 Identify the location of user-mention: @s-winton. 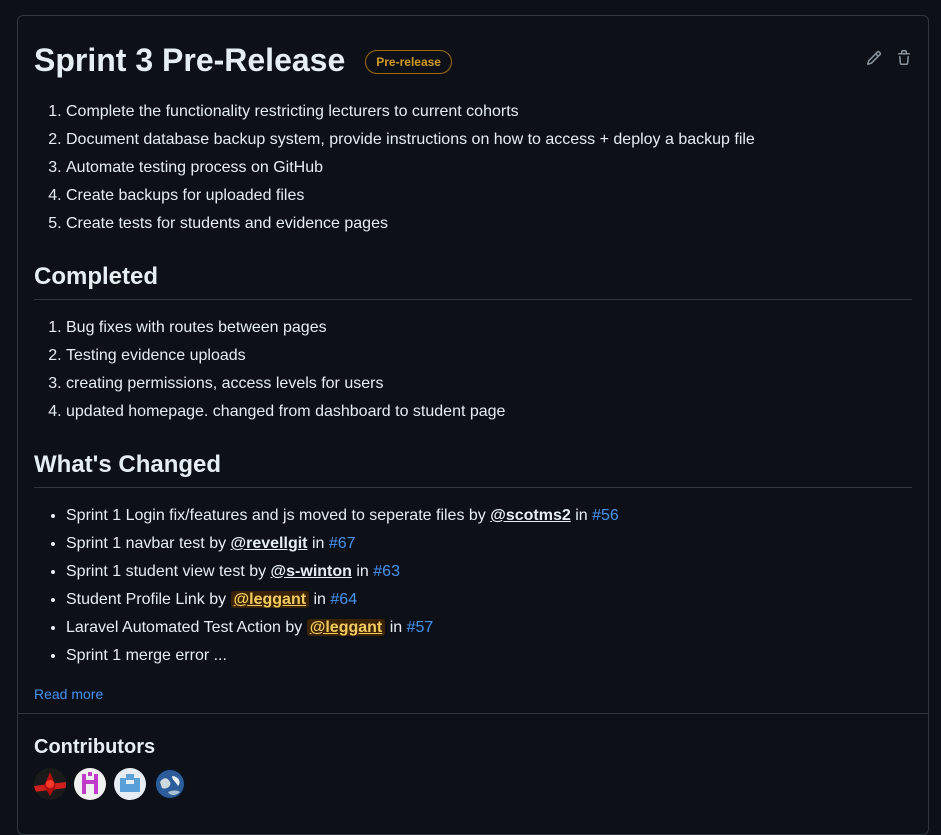
(311, 571).